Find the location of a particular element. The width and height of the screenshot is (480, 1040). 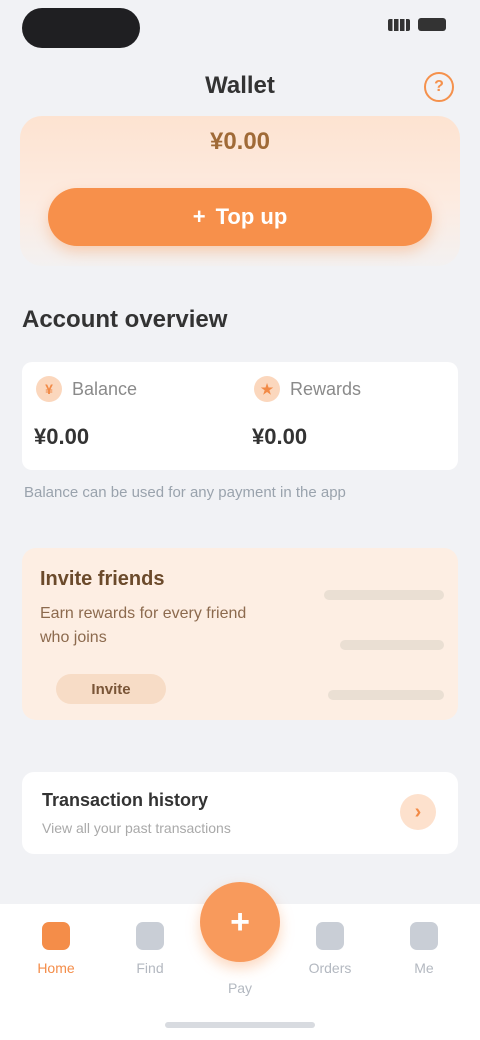

hero-card: ¥0.00 + Top up is located at coordinates (240, 191).